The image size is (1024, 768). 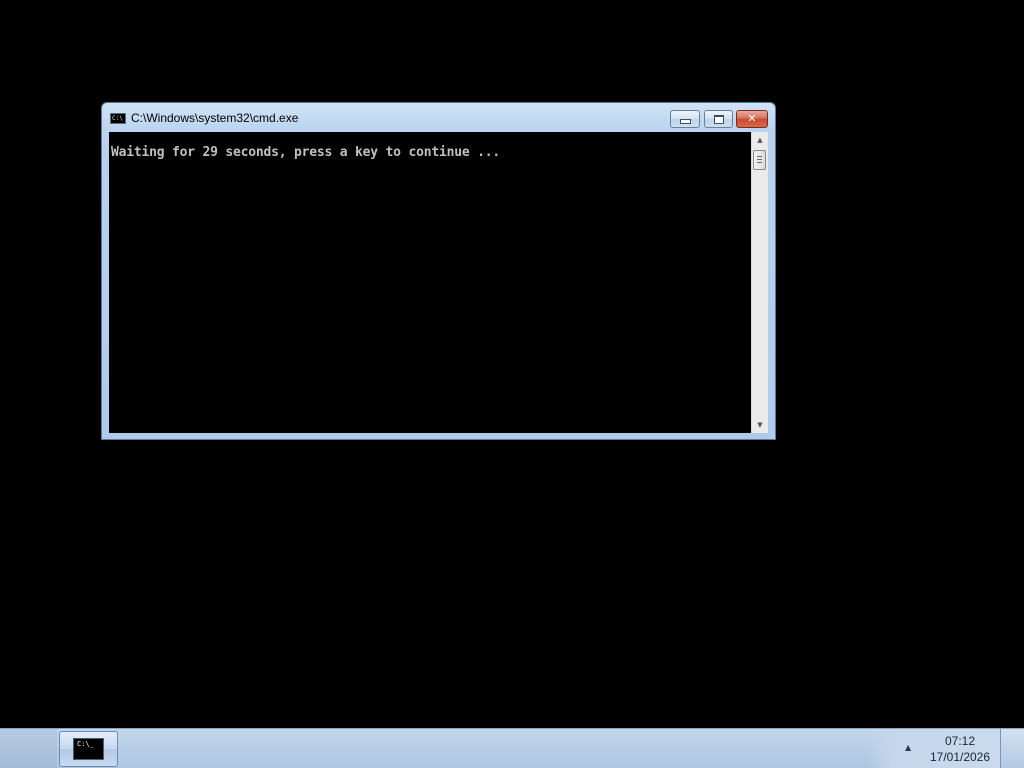 I want to click on clock-time: 07:12, so click(x=960, y=741).